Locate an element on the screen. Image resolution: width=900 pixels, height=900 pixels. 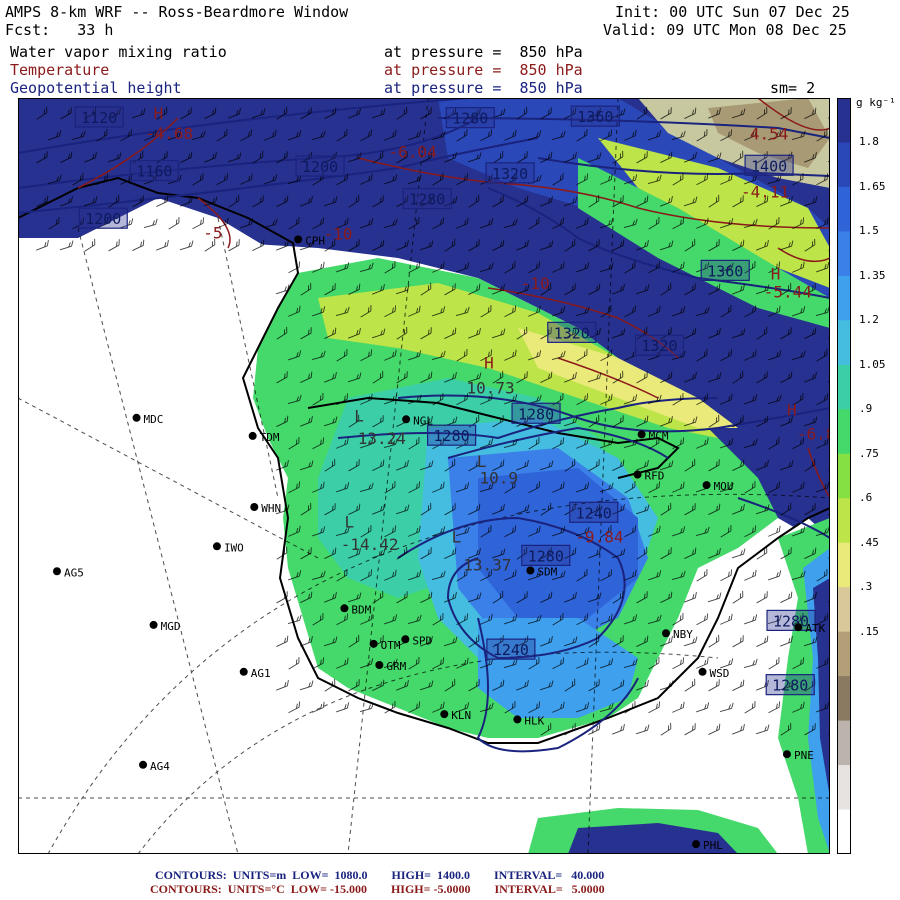
temperature-label: -4.11 is located at coordinates (765, 192).